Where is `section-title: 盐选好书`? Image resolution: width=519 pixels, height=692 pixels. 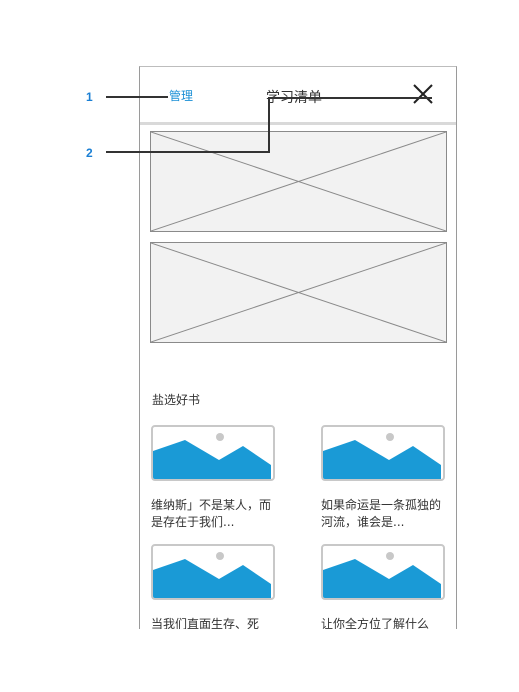
section-title: 盐选好书 is located at coordinates (176, 400).